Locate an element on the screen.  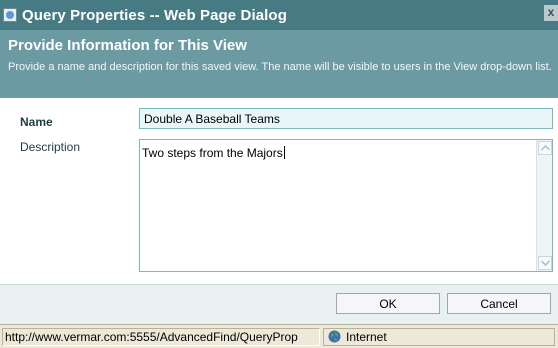
name-input is located at coordinates (346, 118).